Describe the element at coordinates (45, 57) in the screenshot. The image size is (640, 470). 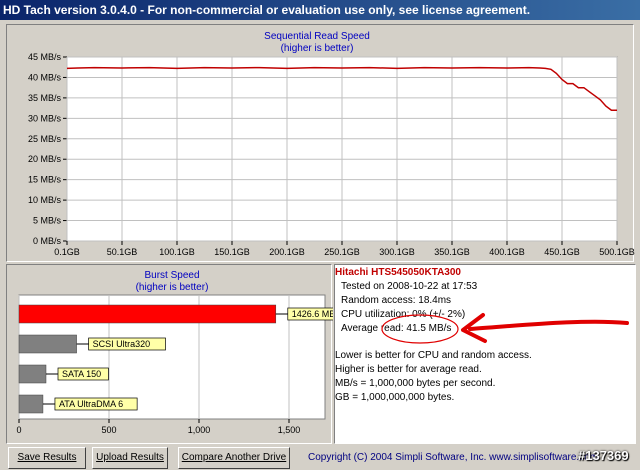
I see `y-tick-label: 45 MB/s` at that location.